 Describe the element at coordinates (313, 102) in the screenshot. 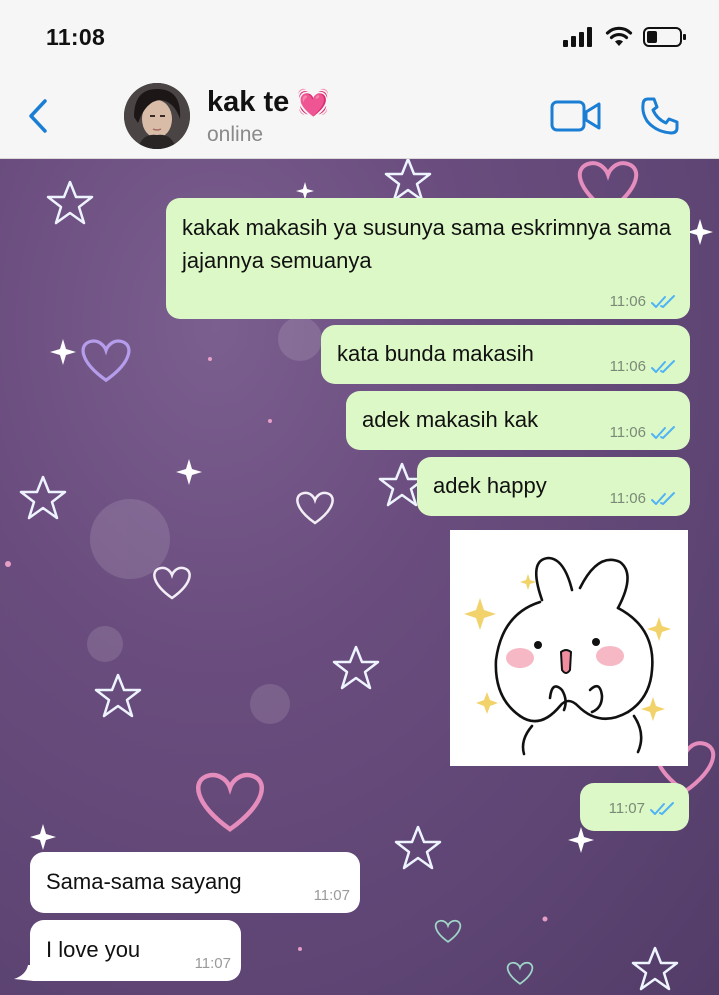

I see `beating-heart-emoji: 💓` at that location.